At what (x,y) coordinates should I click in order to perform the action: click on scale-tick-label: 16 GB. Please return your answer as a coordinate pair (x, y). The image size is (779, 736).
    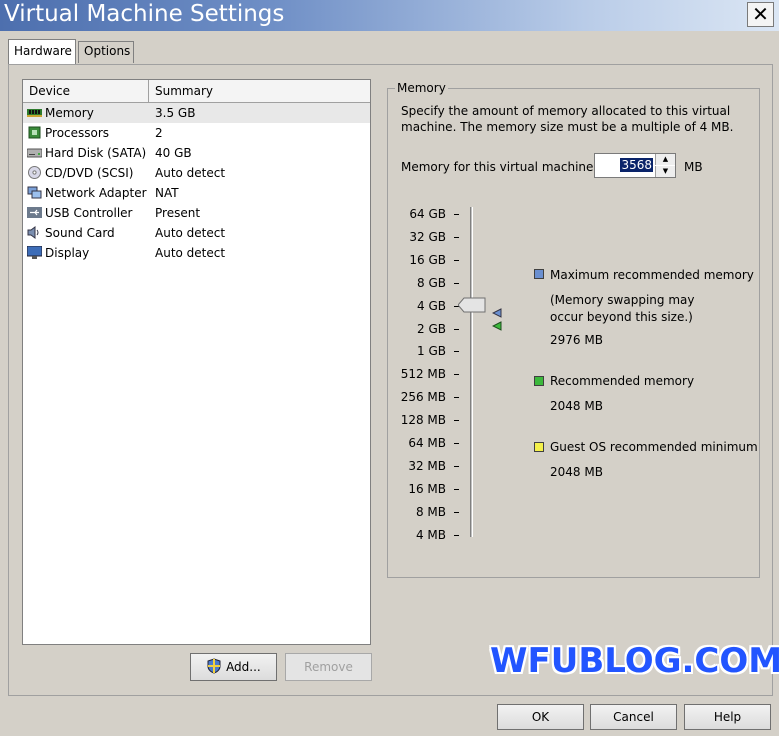
    Looking at the image, I should click on (427, 259).